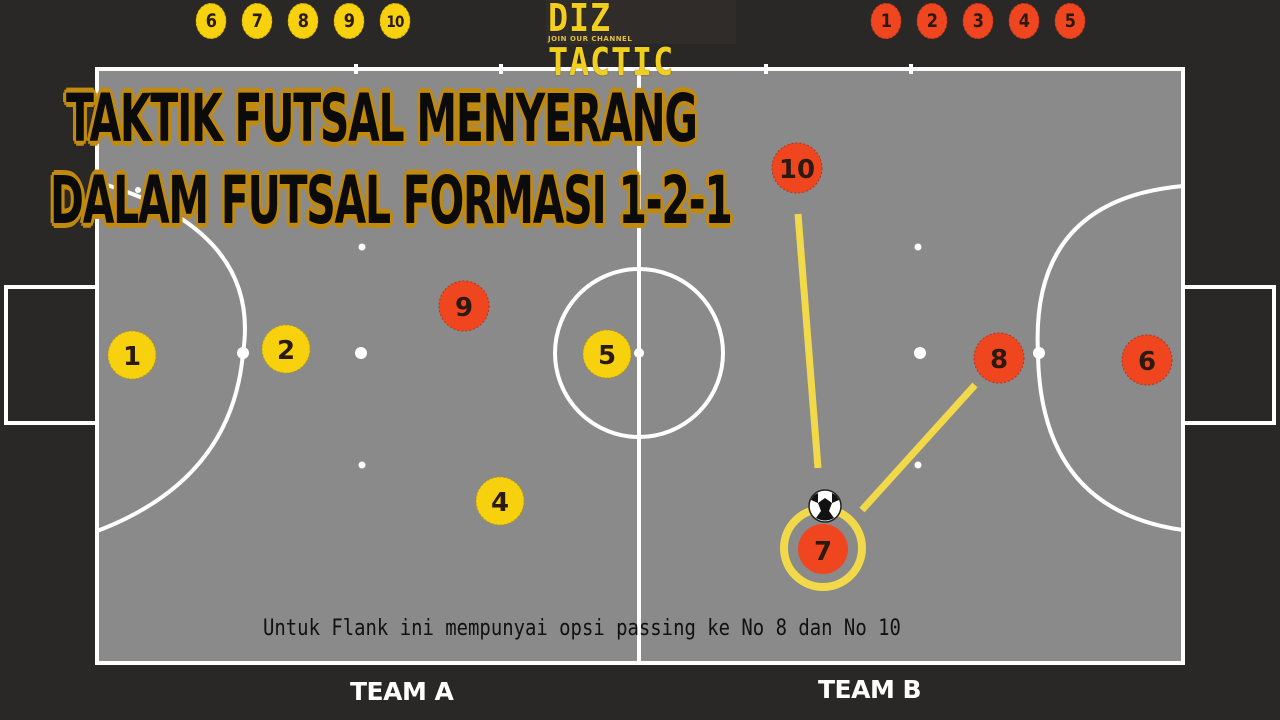 This screenshot has height=720, width=1280. What do you see at coordinates (825, 506) in the screenshot?
I see `ball-icon` at bounding box center [825, 506].